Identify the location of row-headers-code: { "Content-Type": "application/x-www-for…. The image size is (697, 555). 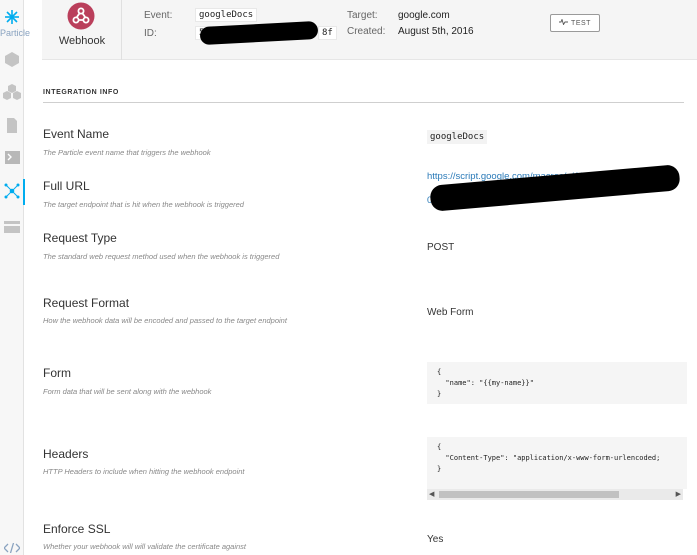
(557, 463).